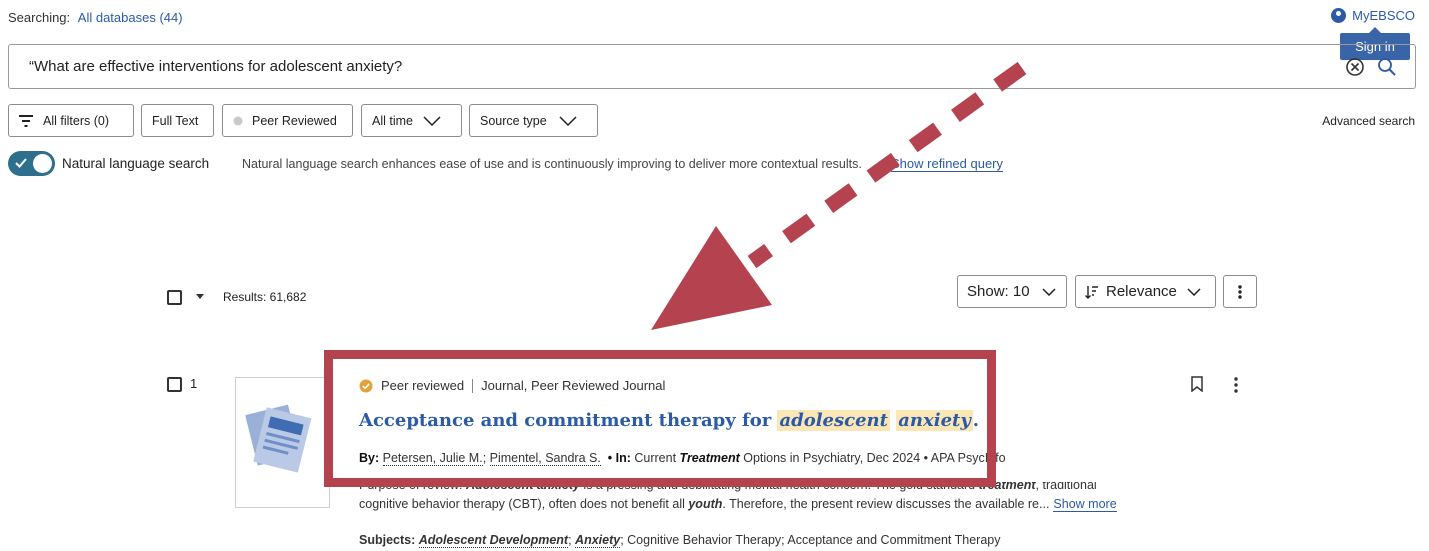  I want to click on source-type-dropdown: Source type, so click(533, 120).